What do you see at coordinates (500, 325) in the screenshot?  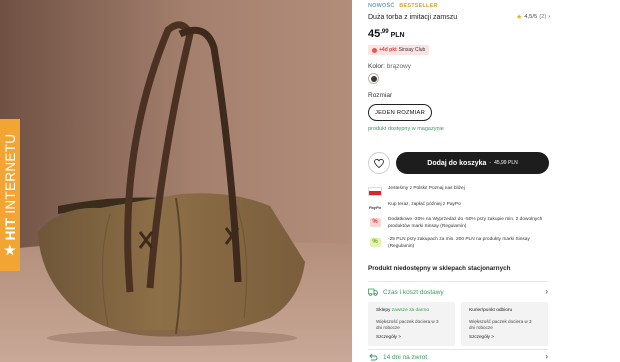 I see `courier-description: Większość paczek dociera w 3 dni robocze` at bounding box center [500, 325].